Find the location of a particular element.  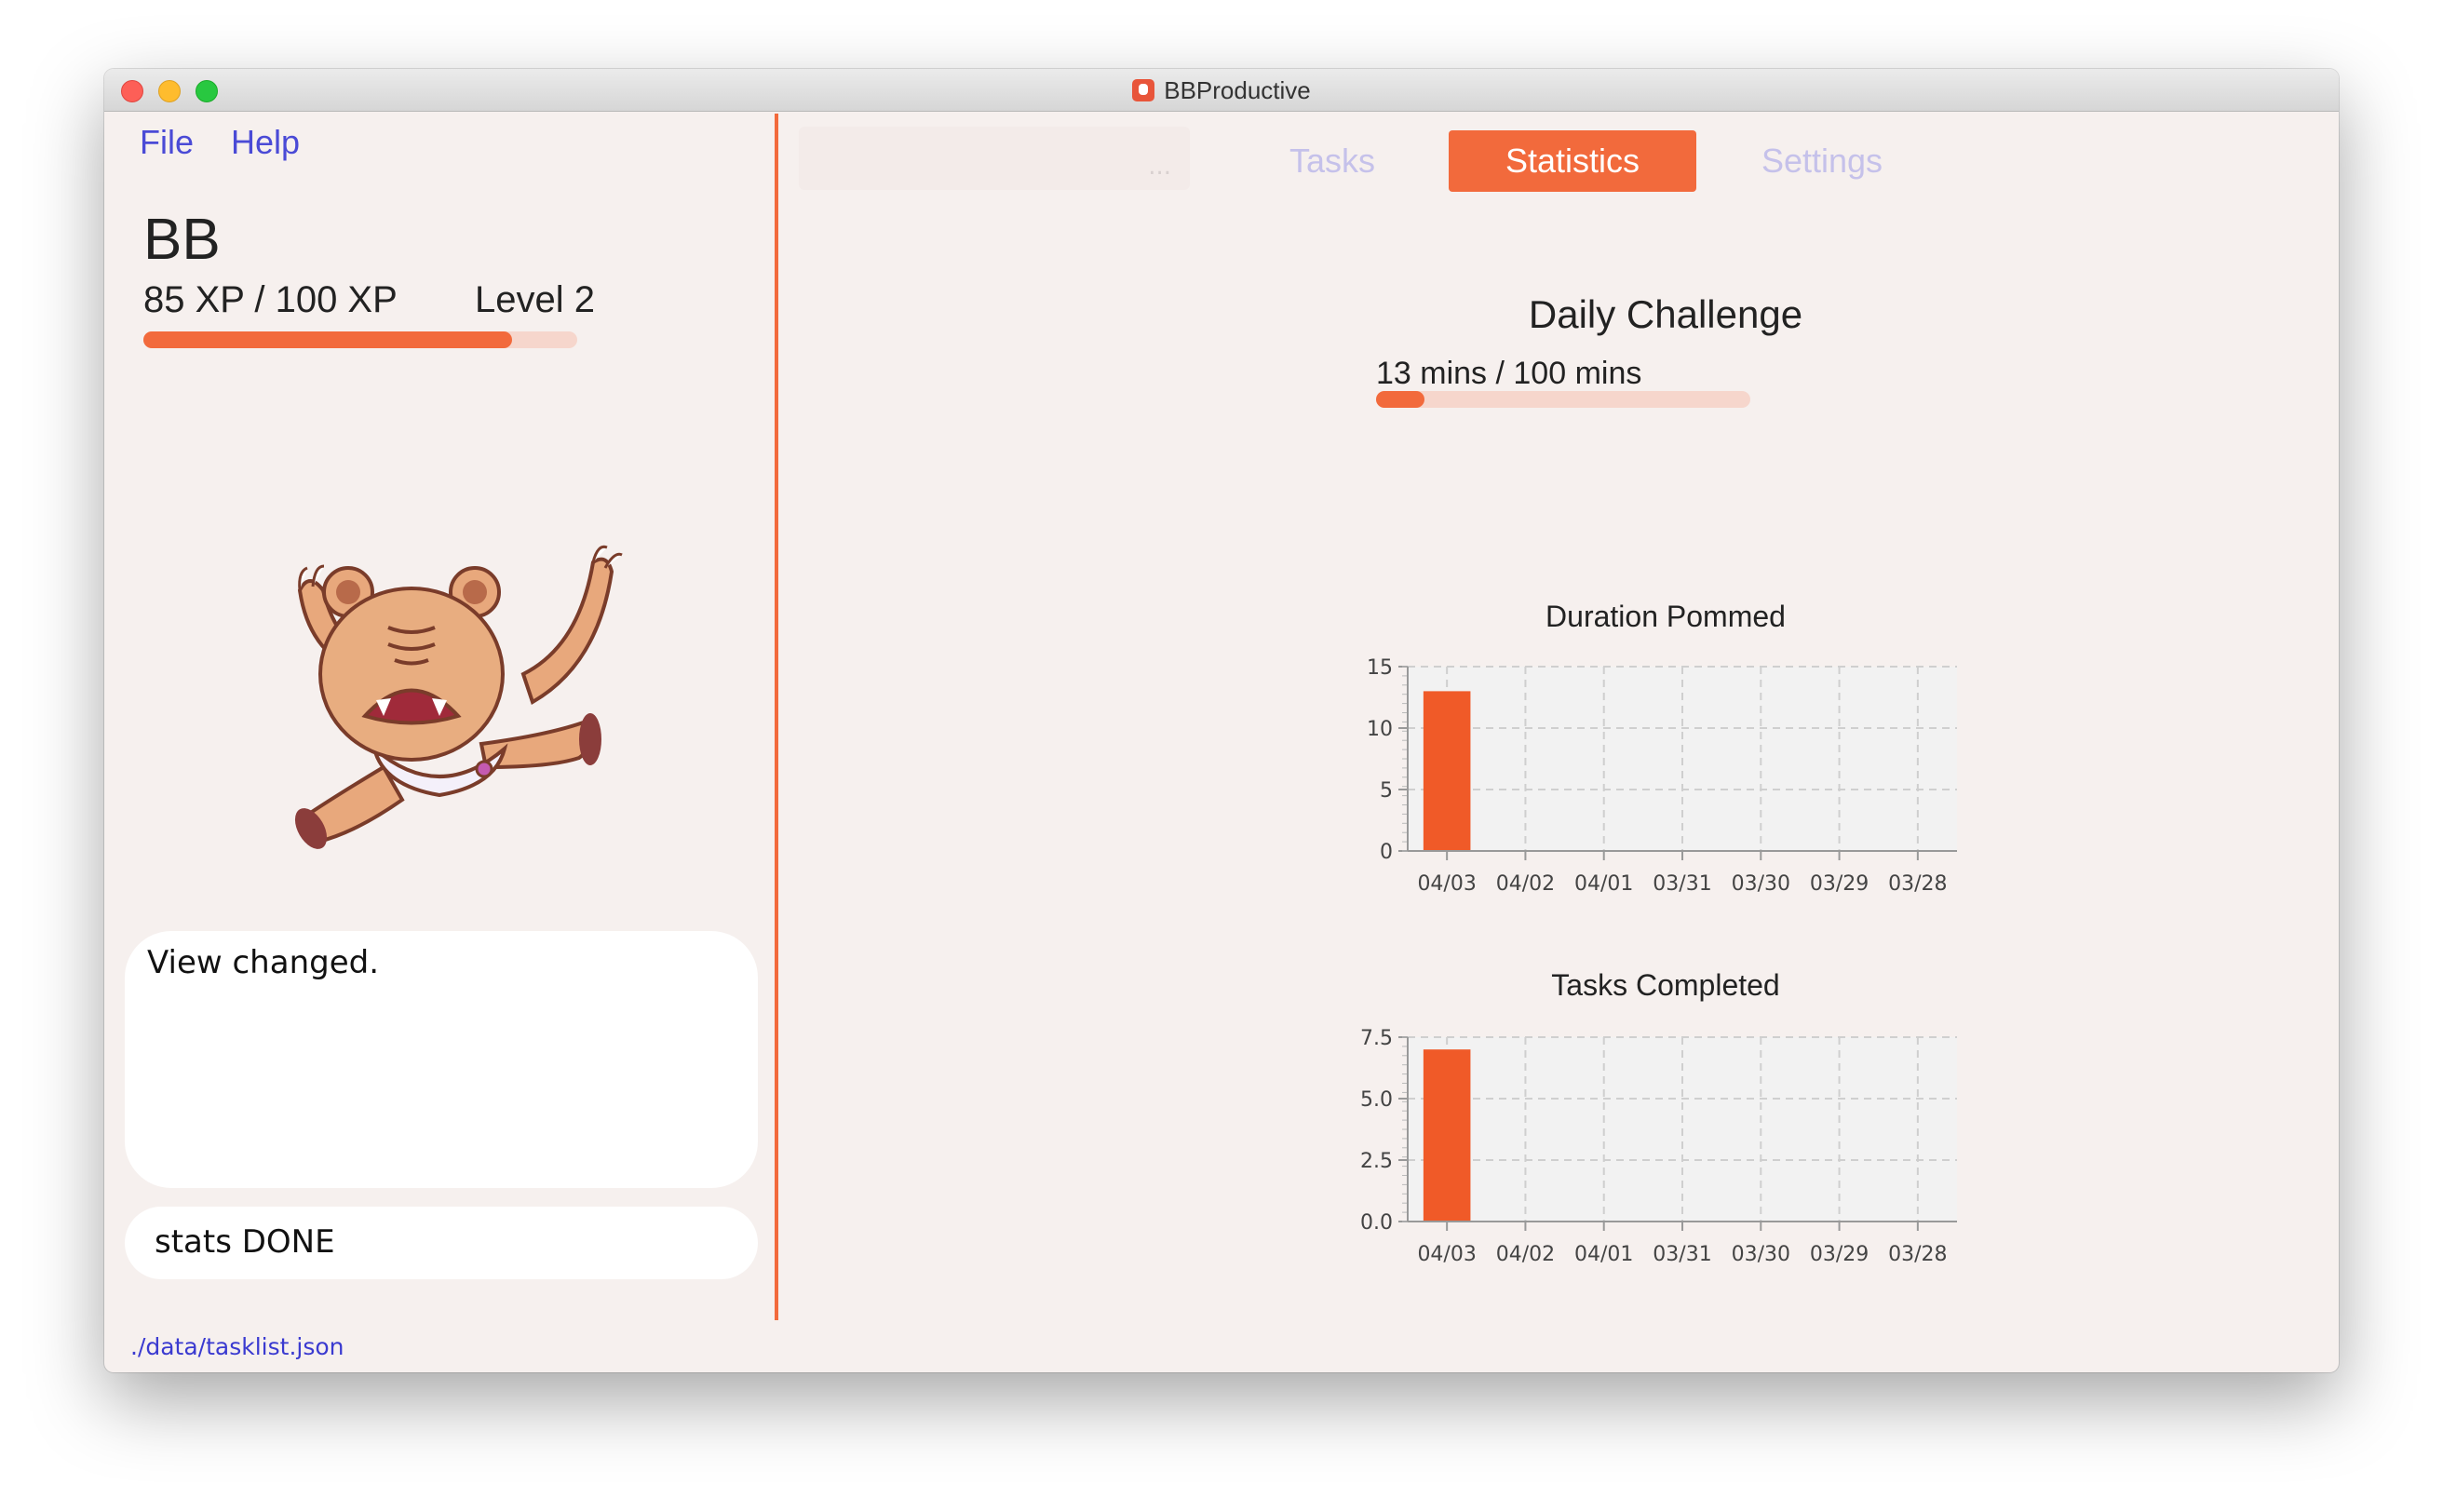

tab-tasks: Tasks is located at coordinates (1333, 161).